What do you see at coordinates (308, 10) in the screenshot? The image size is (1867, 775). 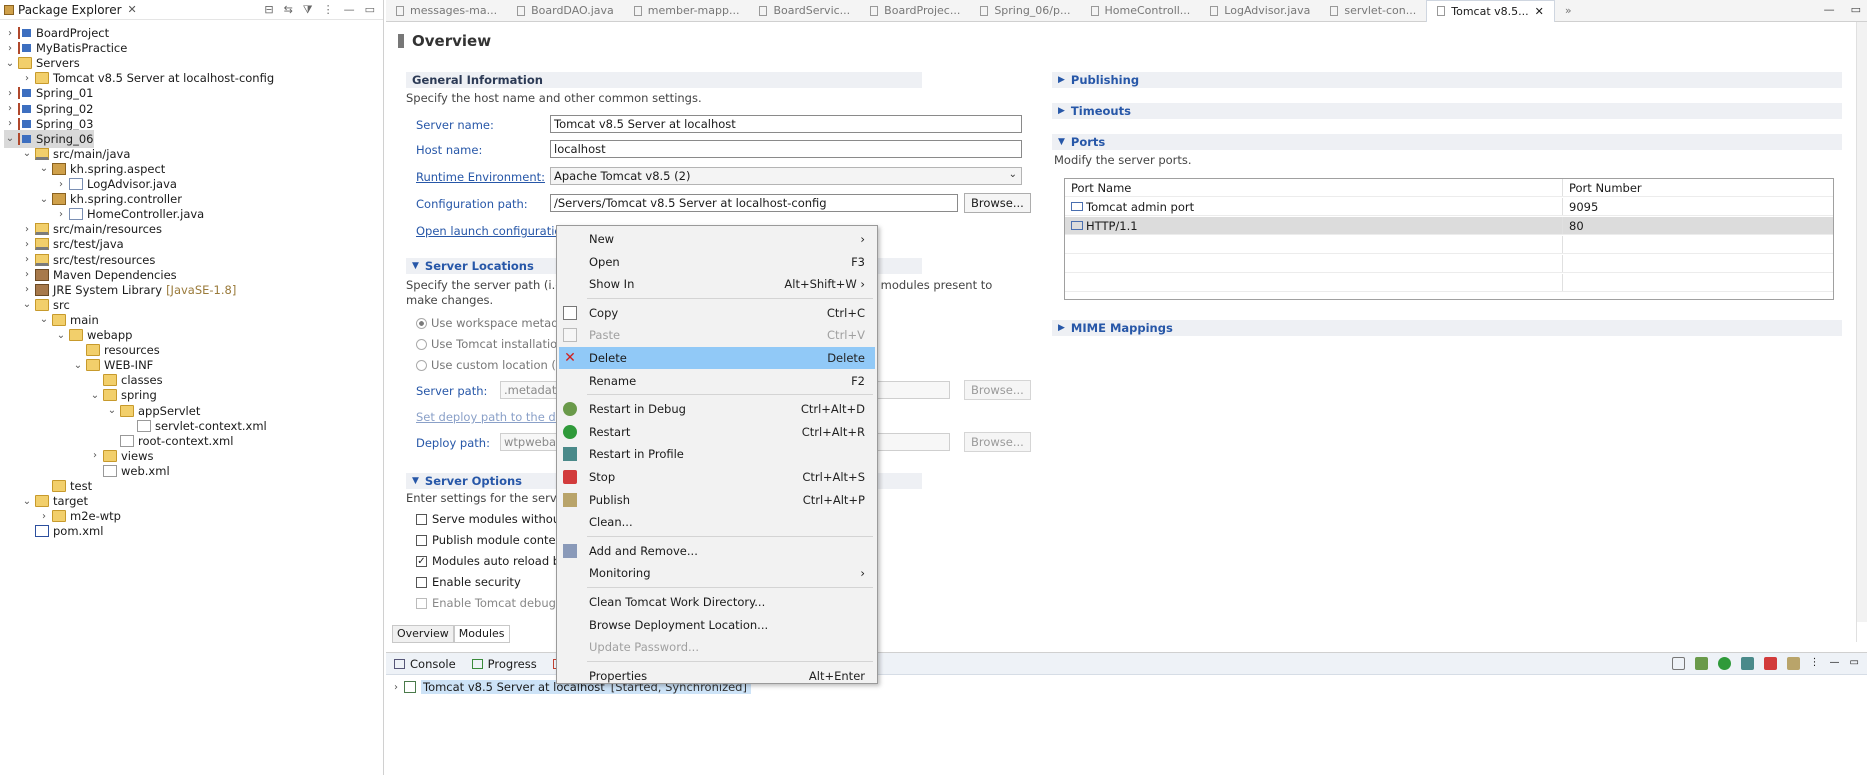 I see `filter-icon: ⧩` at bounding box center [308, 10].